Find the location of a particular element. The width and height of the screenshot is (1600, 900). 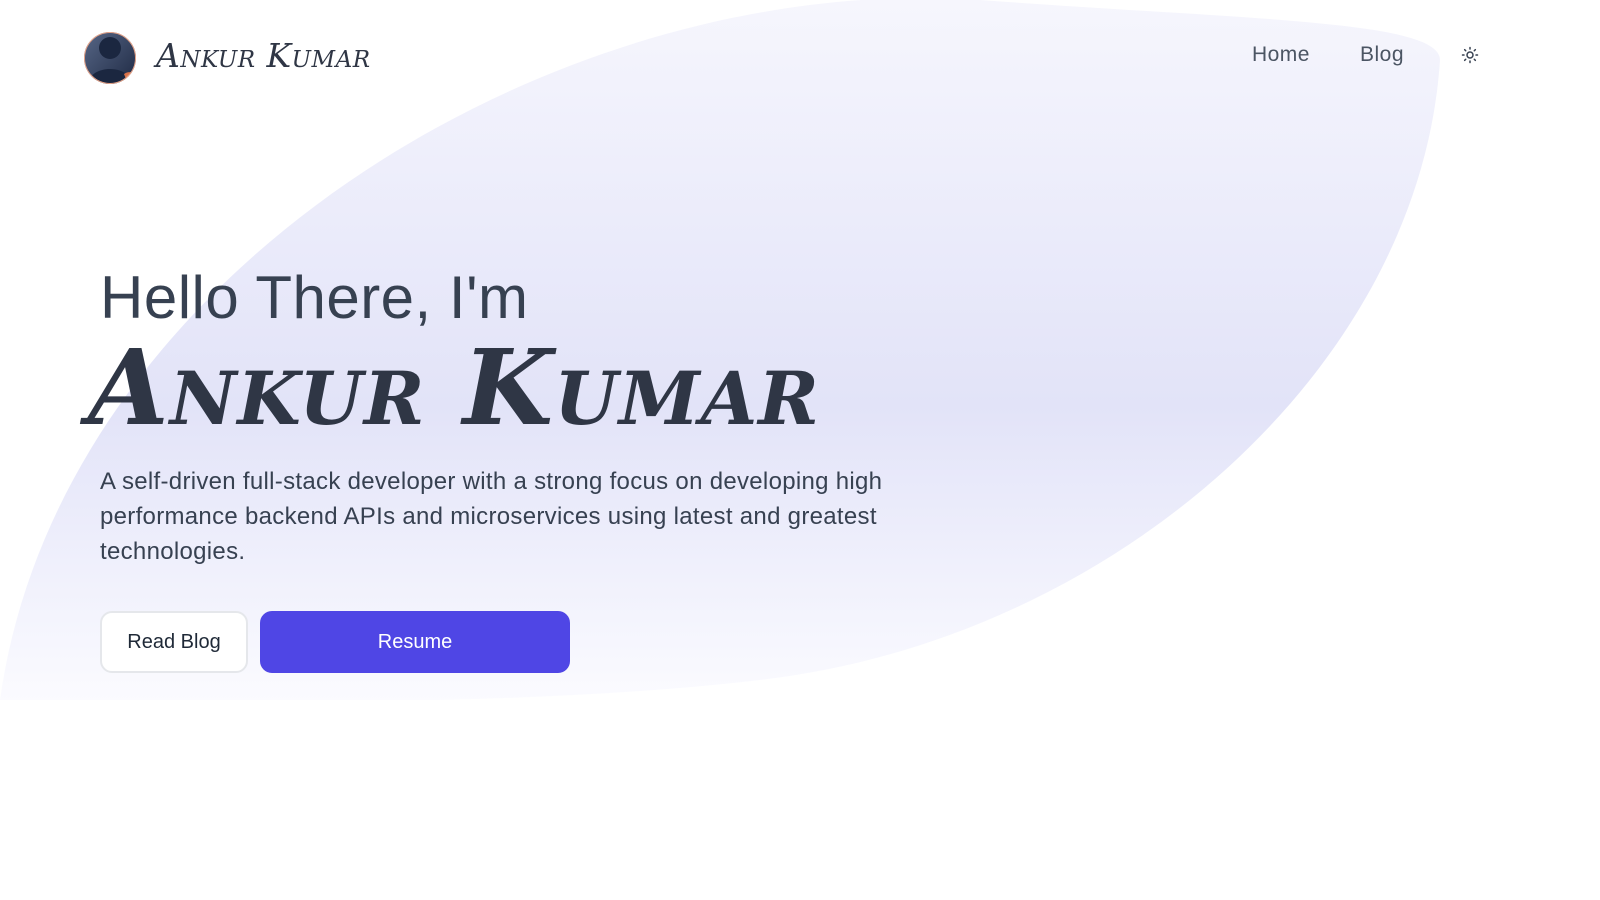

theme-toggle-button is located at coordinates (1470, 55).